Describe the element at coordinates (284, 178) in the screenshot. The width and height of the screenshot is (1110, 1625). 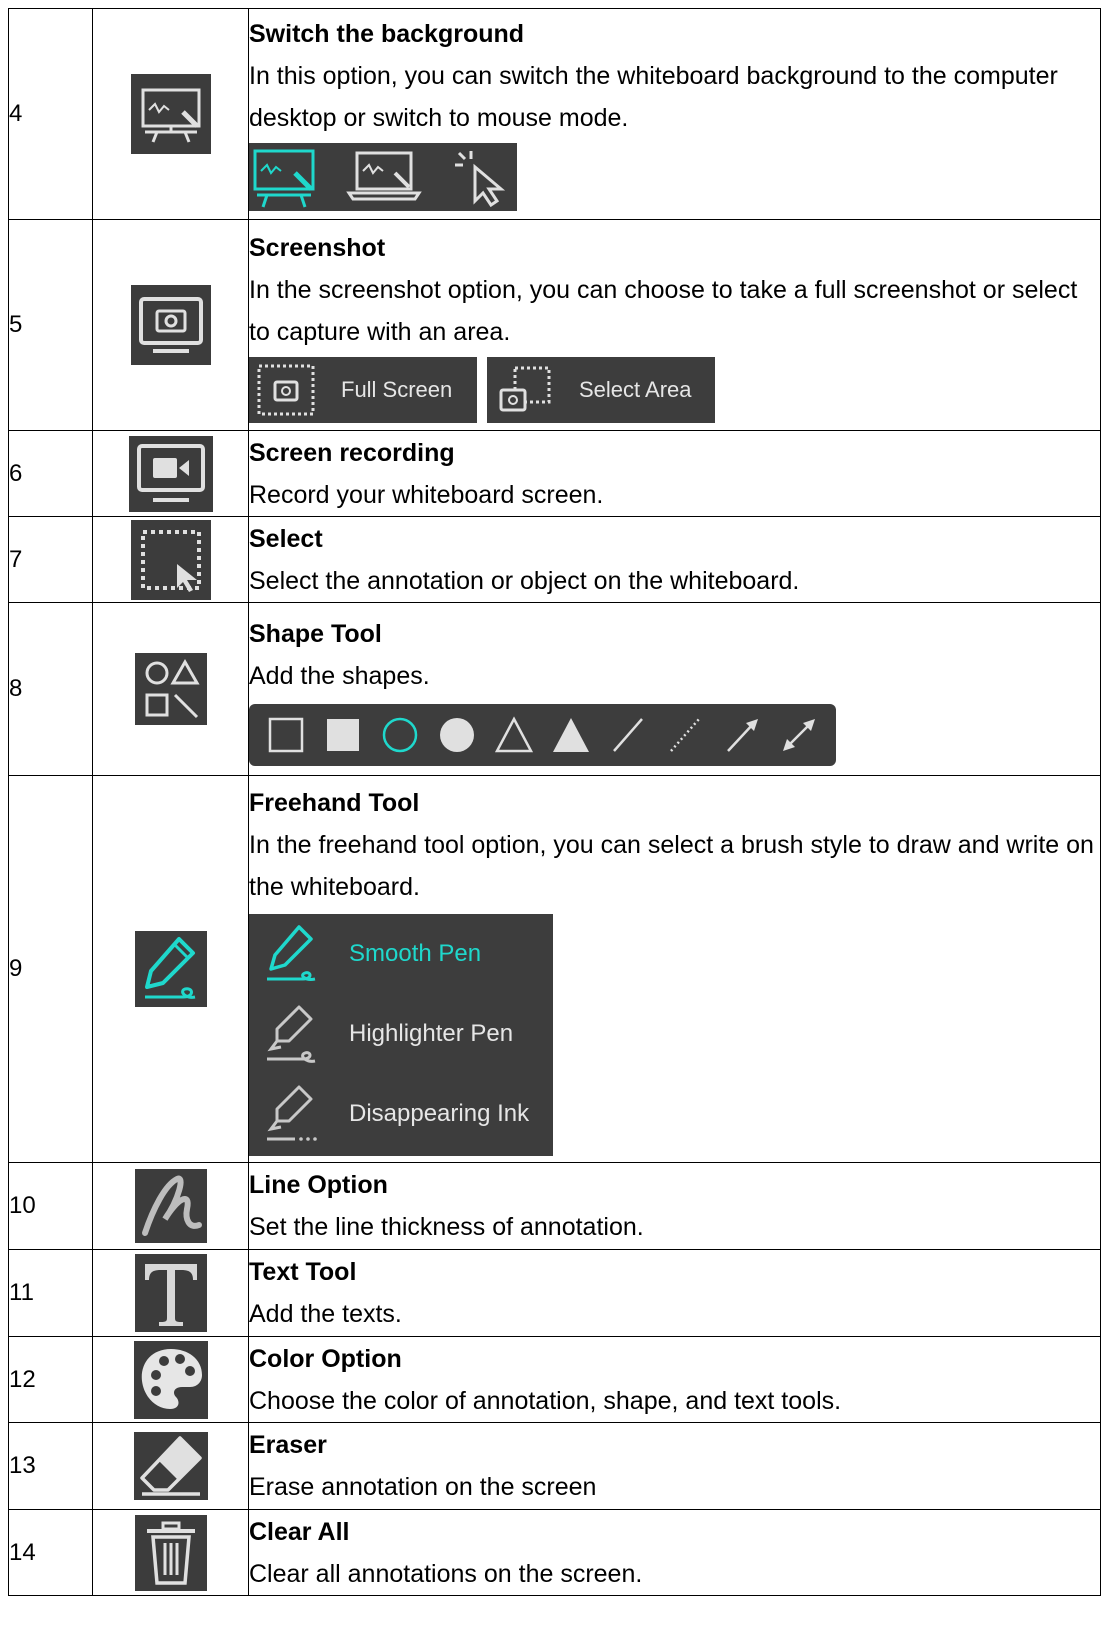
I see `whiteboard-mode-icon` at that location.